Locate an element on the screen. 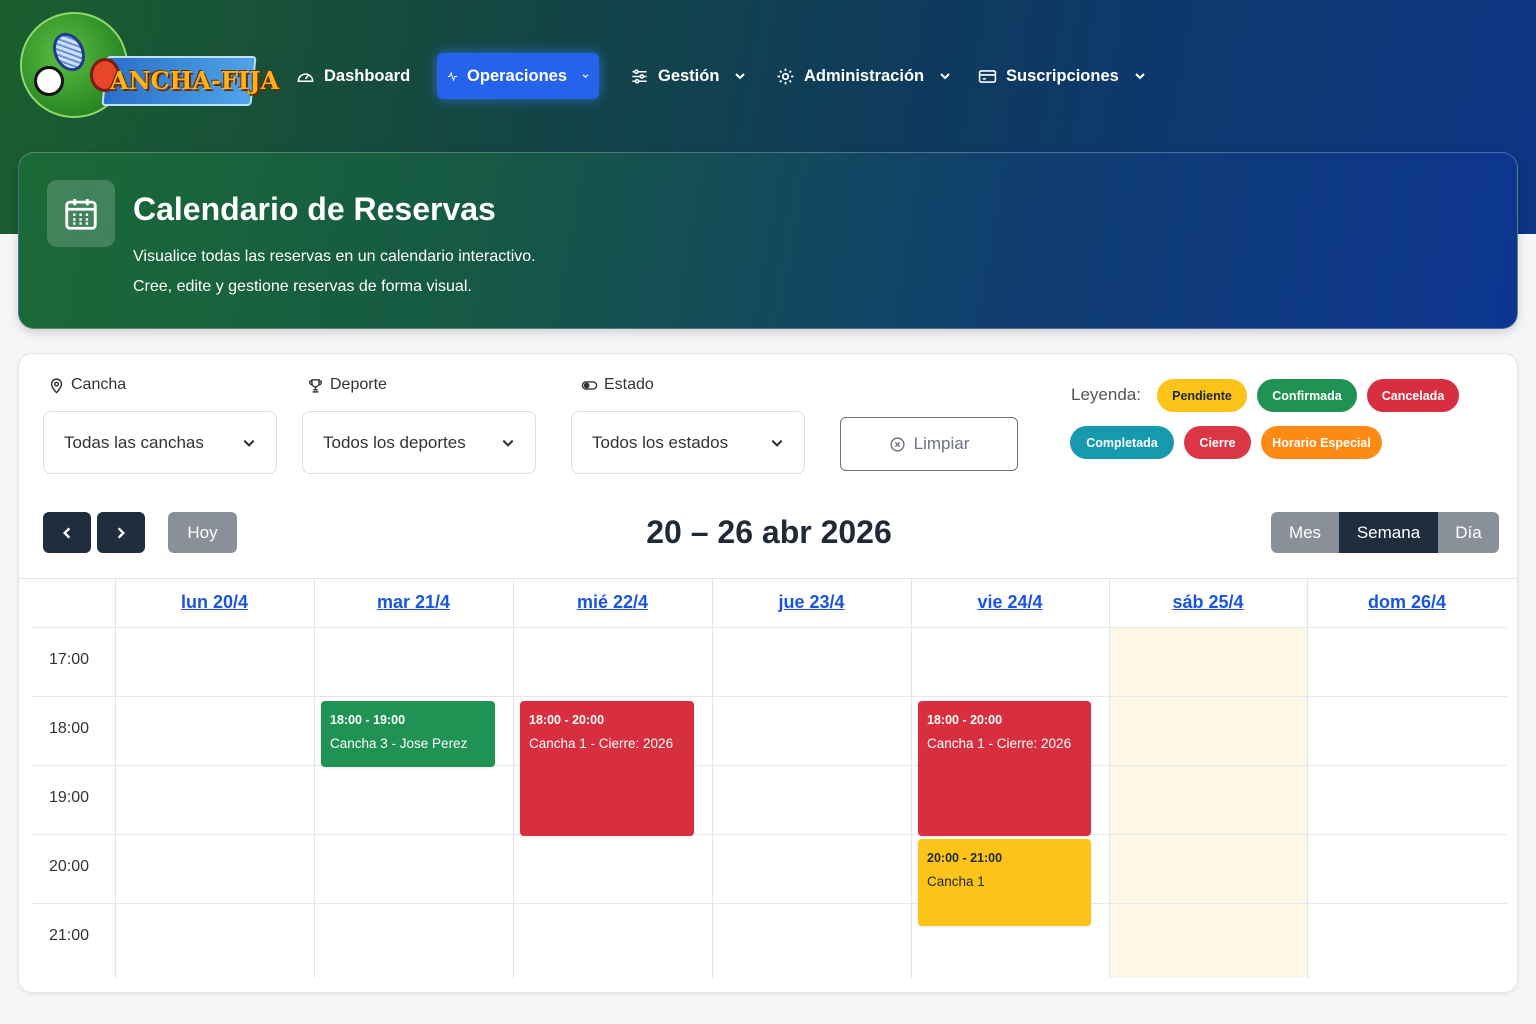 This screenshot has width=1536, height=1024. nav-dashboard-label: Dashboard is located at coordinates (367, 75).